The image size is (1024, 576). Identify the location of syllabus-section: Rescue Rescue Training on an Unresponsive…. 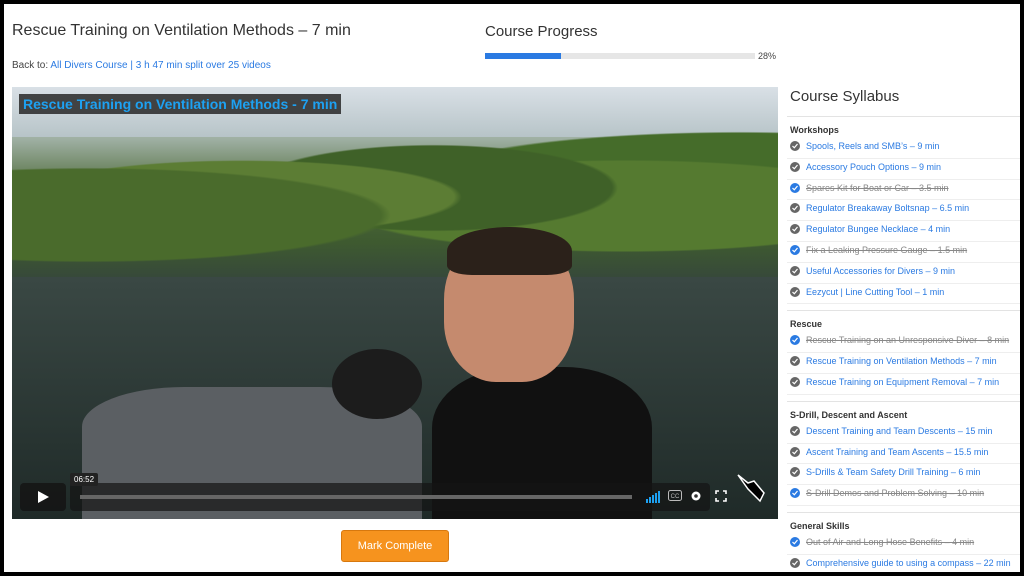
(903, 352).